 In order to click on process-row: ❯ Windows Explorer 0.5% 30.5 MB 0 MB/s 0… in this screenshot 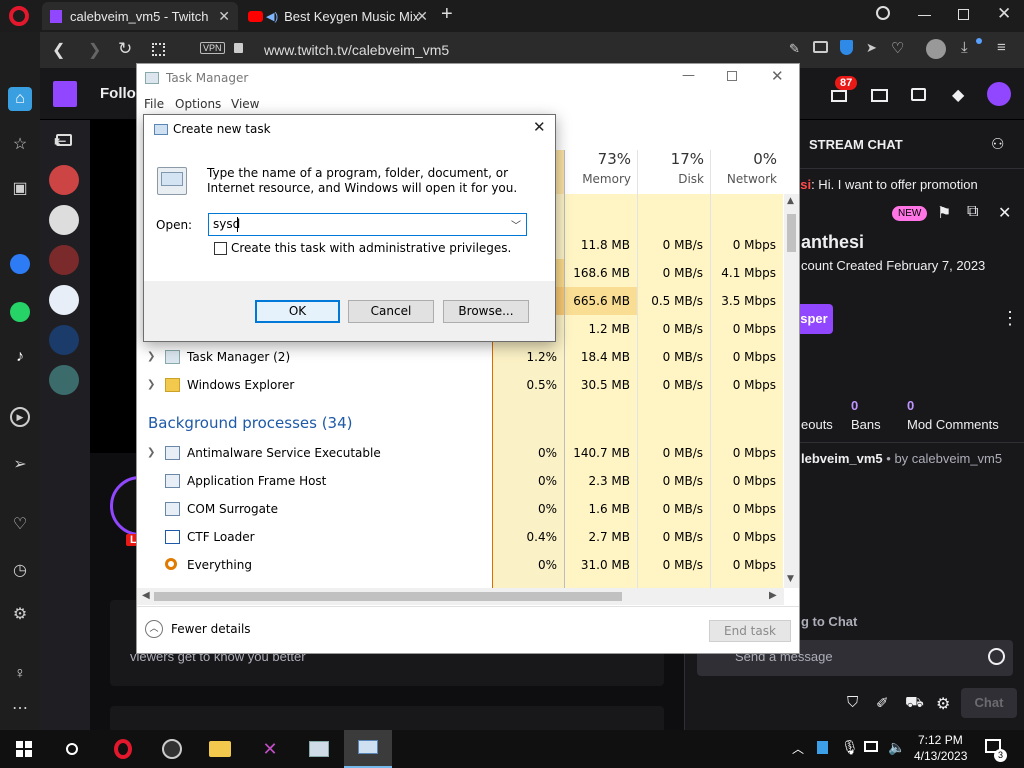, I will do `click(459, 385)`.